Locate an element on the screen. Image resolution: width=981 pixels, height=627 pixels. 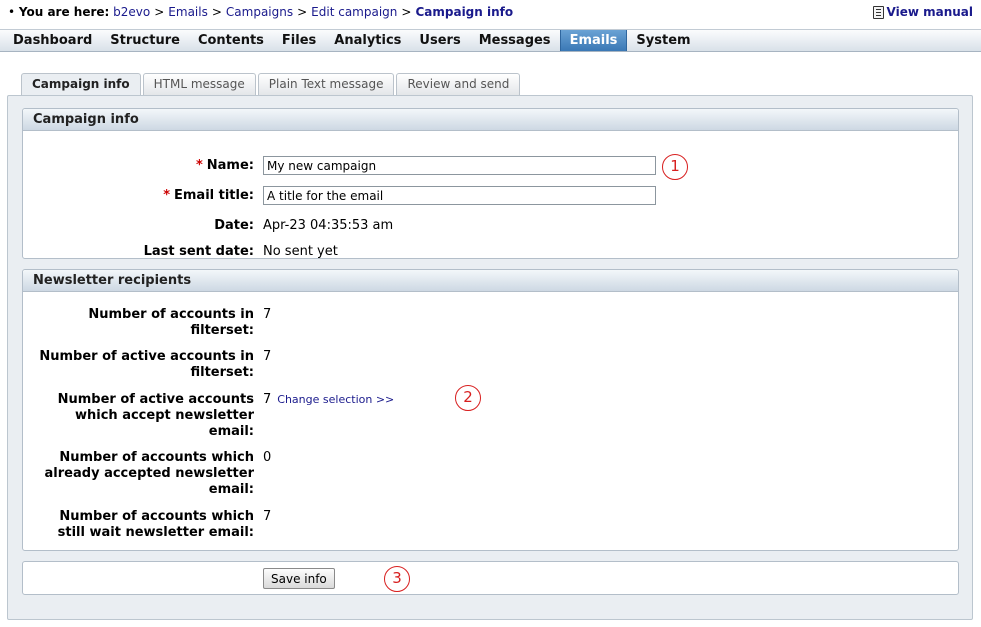
label-line: Number of active accounts is located at coordinates (155, 399).